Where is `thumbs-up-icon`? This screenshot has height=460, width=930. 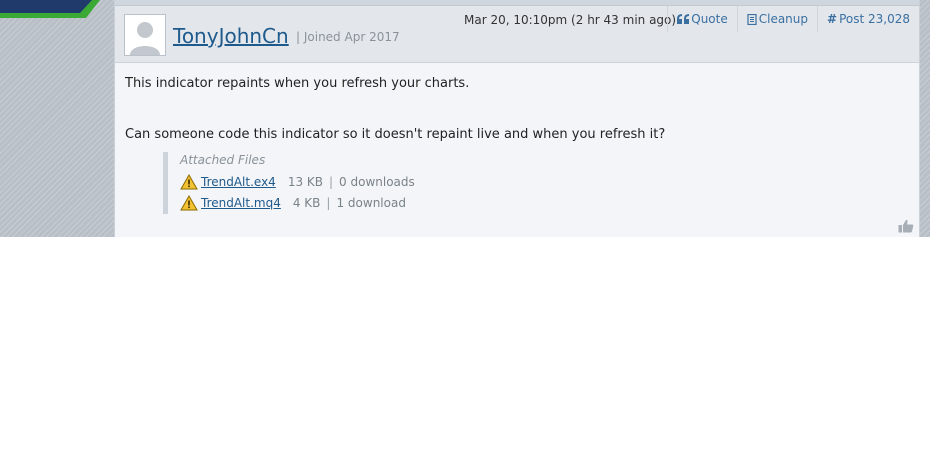 thumbs-up-icon is located at coordinates (906, 226).